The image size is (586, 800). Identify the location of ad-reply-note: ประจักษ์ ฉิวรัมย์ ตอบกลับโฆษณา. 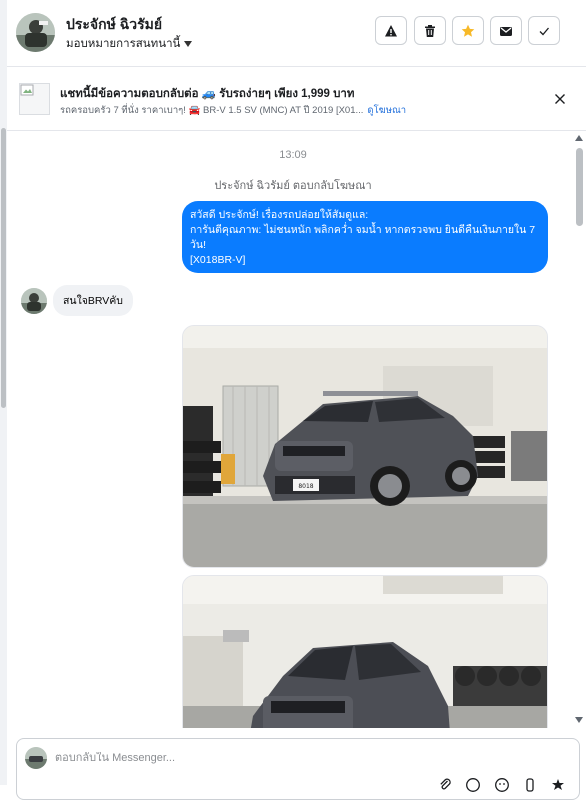
(293, 186).